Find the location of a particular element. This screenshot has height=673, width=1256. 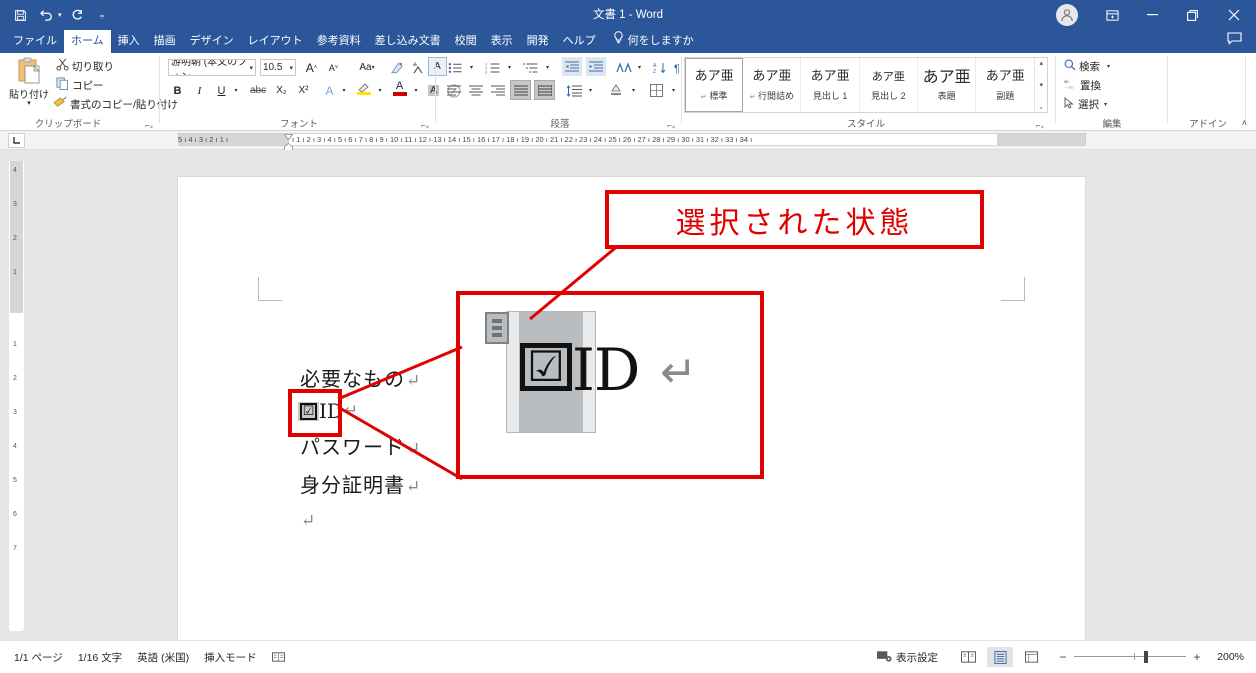

text-effects-icon: A is located at coordinates (329, 90).